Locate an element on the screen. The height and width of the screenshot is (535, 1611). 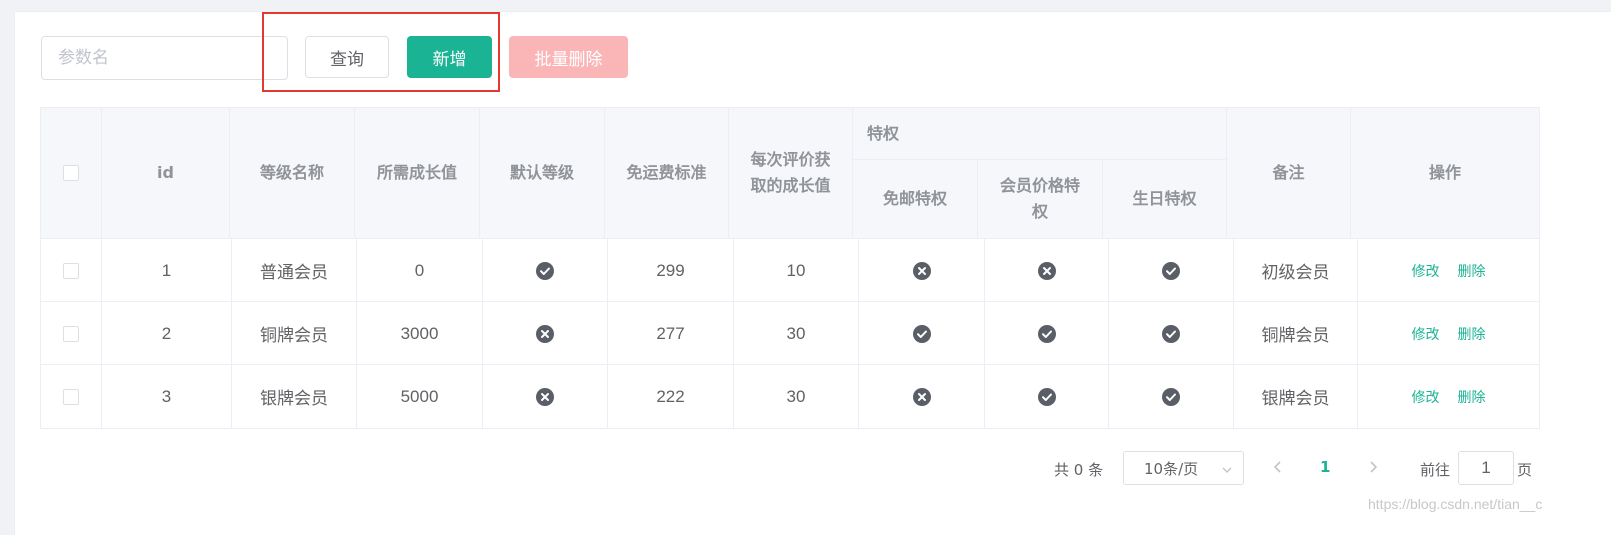
cell-free-shipping: 277 is located at coordinates (671, 333).